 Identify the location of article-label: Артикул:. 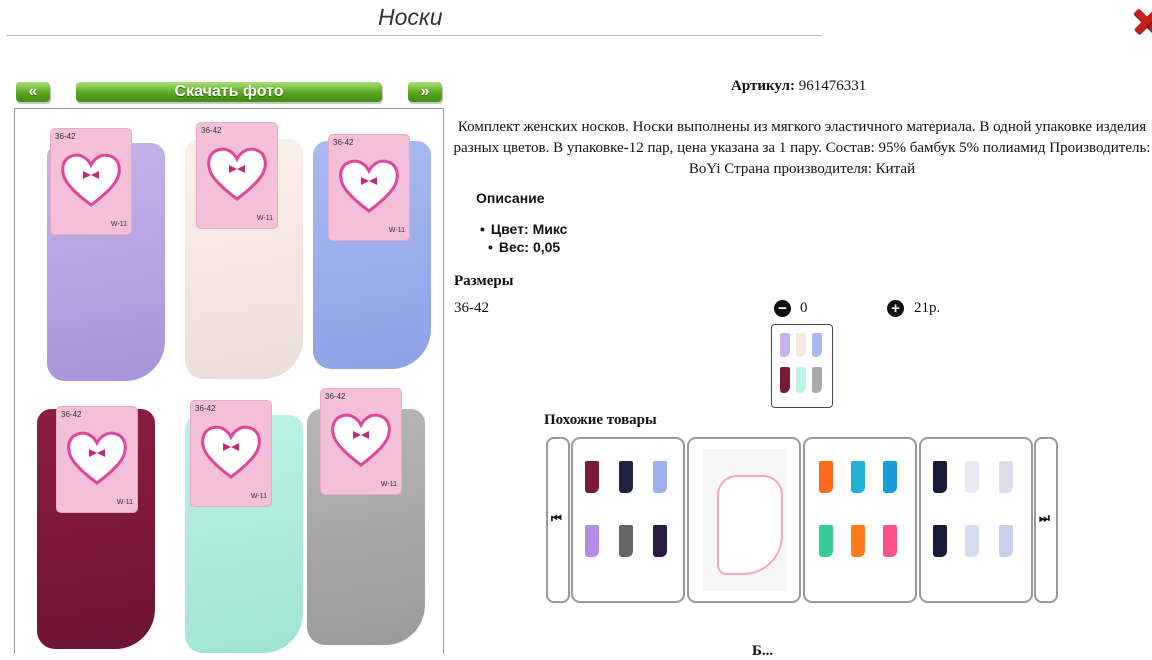
(763, 86).